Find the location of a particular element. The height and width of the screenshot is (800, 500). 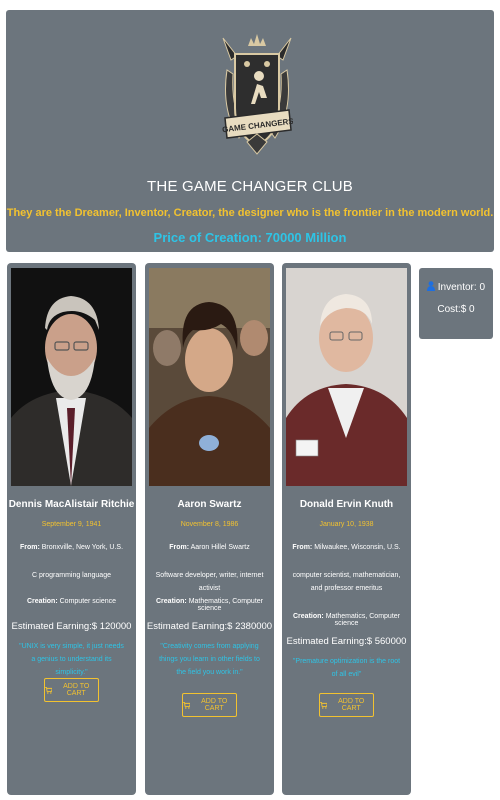

inventor-origin: From: Milwaukee, Wisconsin, U.S. is located at coordinates (346, 547).